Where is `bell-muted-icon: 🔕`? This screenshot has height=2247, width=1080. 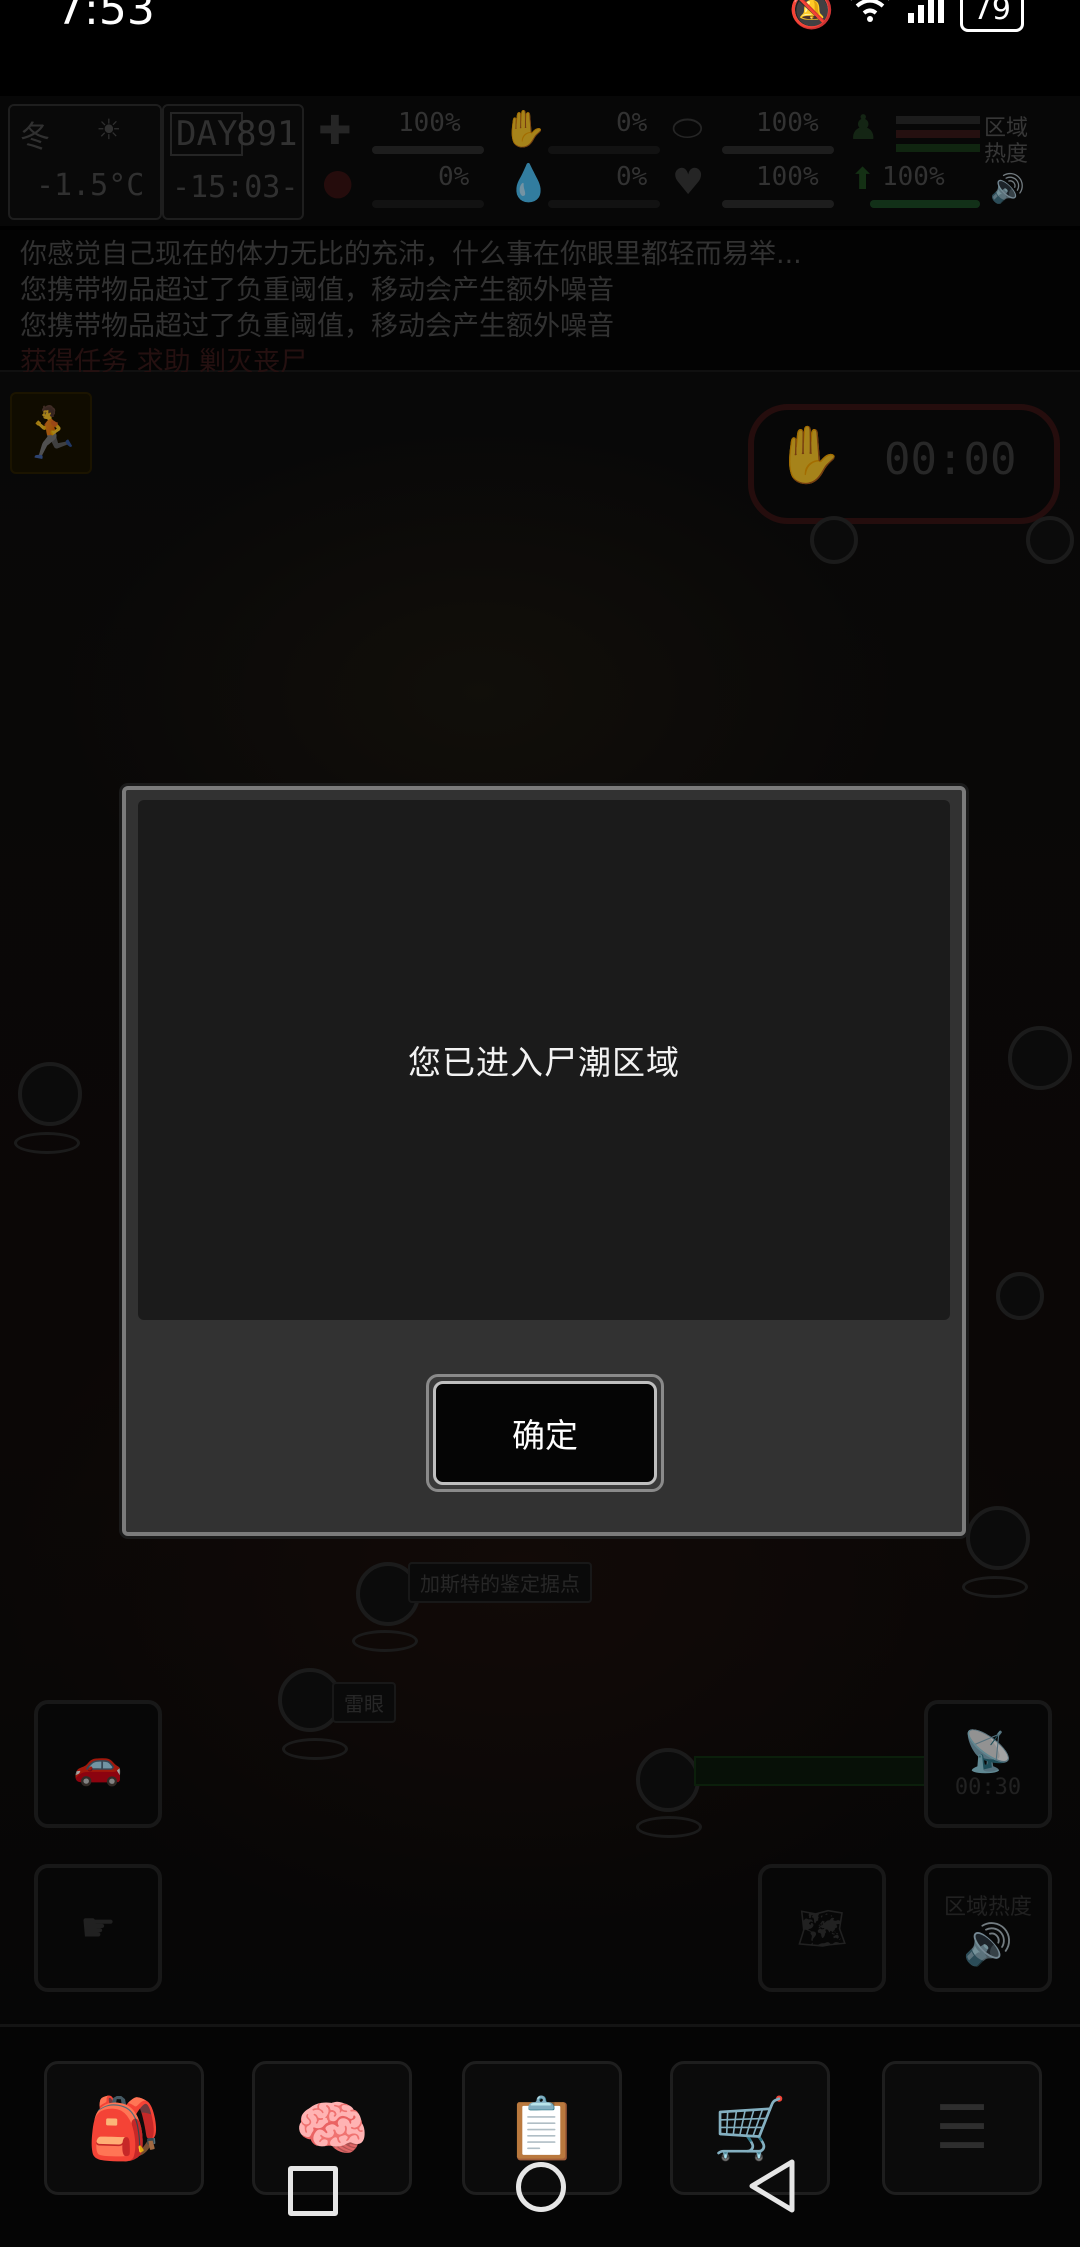
bell-muted-icon: 🔕 is located at coordinates (811, 15).